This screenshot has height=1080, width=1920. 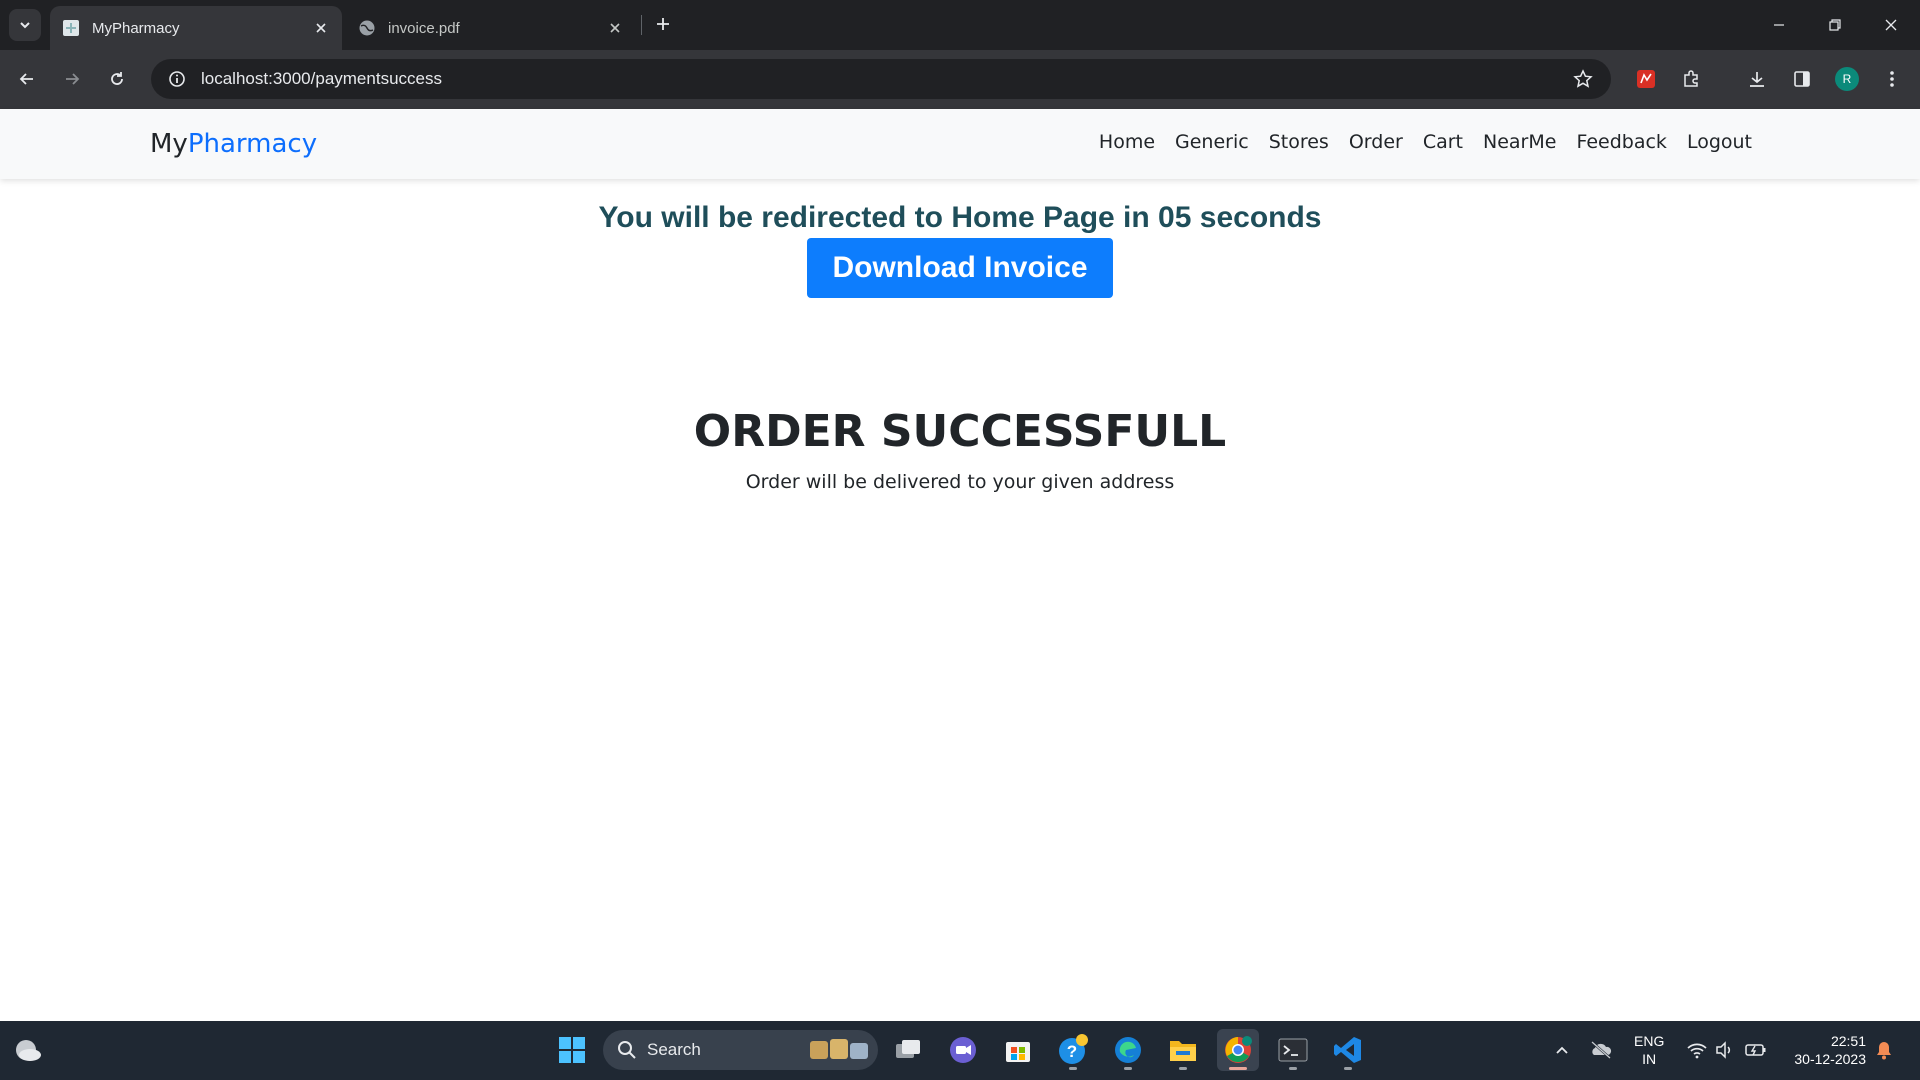 What do you see at coordinates (1299, 142) in the screenshot?
I see `nav-link-stores: Stores` at bounding box center [1299, 142].